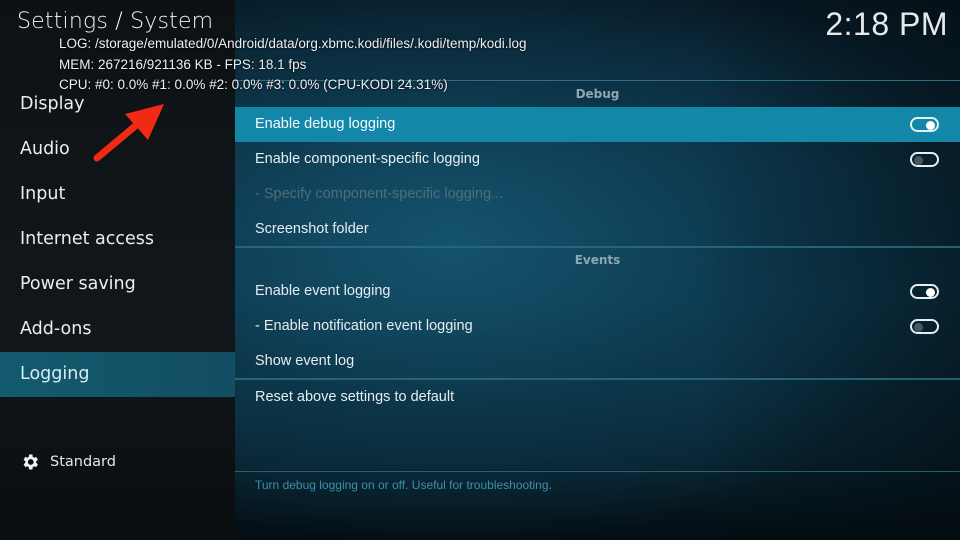 The height and width of the screenshot is (540, 960). I want to click on sidebar-item-power-saving: Power saving, so click(117, 284).